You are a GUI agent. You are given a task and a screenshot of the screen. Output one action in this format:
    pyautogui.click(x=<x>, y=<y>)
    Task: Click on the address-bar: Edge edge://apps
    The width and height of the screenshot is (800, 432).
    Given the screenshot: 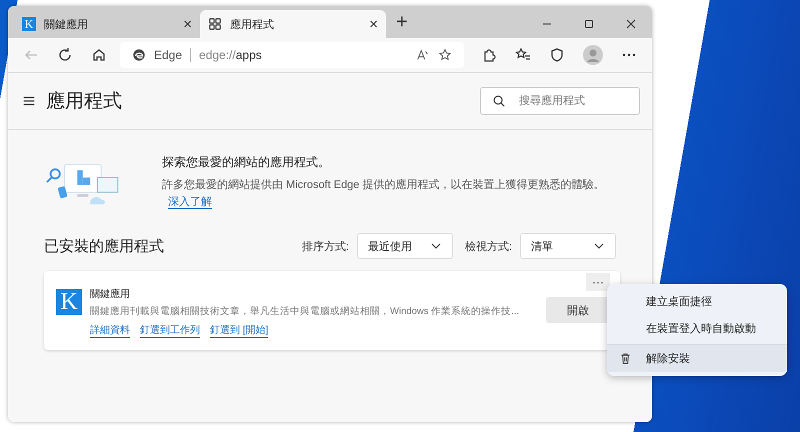 What is the action you would take?
    pyautogui.click(x=292, y=55)
    